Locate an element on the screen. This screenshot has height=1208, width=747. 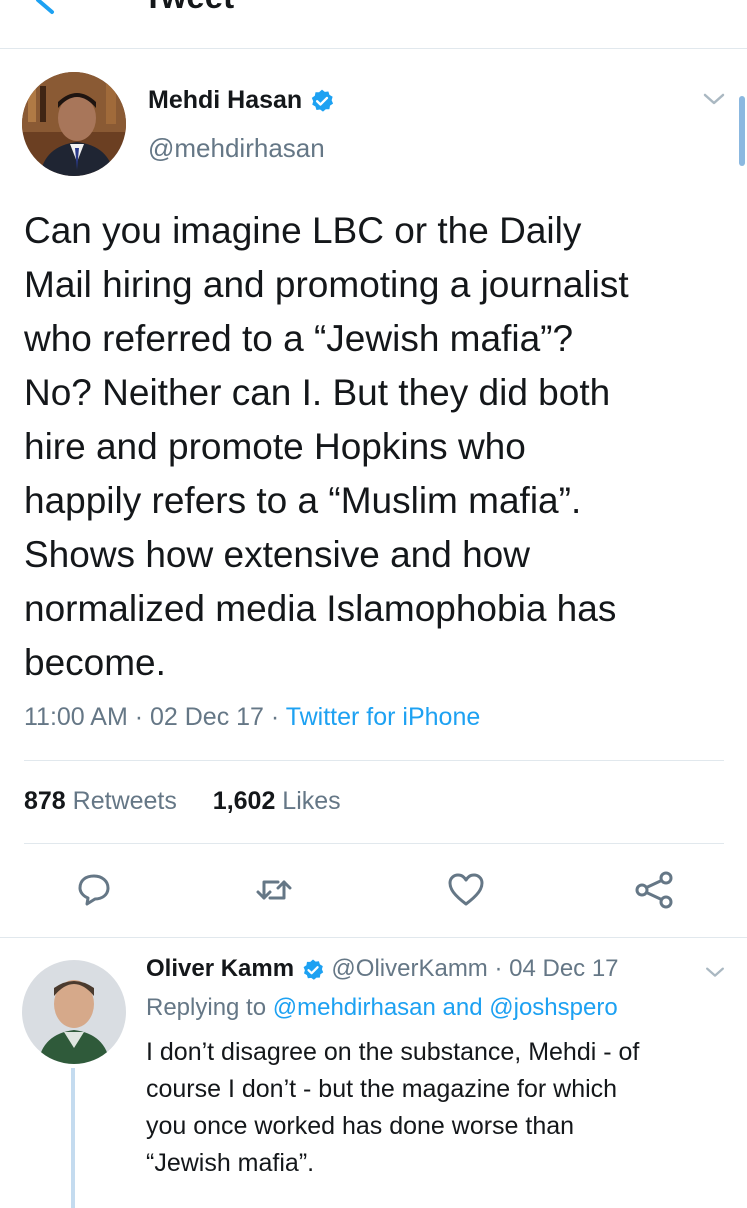
retweet-icon is located at coordinates (274, 890).